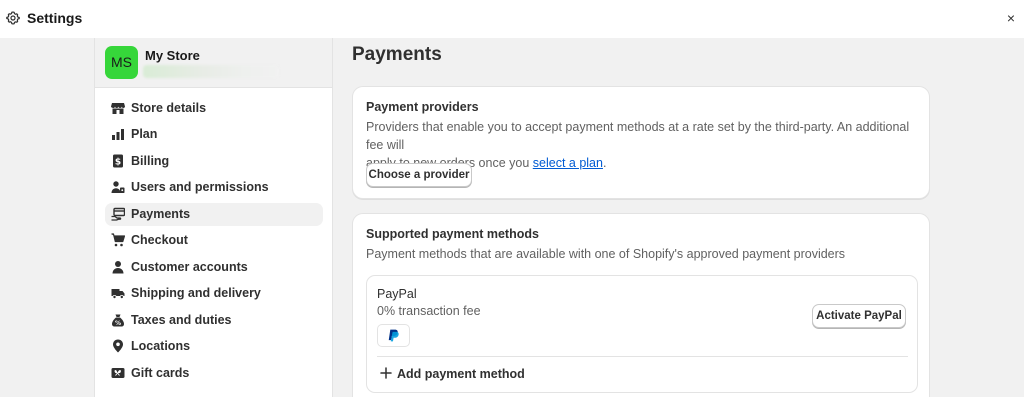  I want to click on sidebar-item-label: Gift cards, so click(160, 373).